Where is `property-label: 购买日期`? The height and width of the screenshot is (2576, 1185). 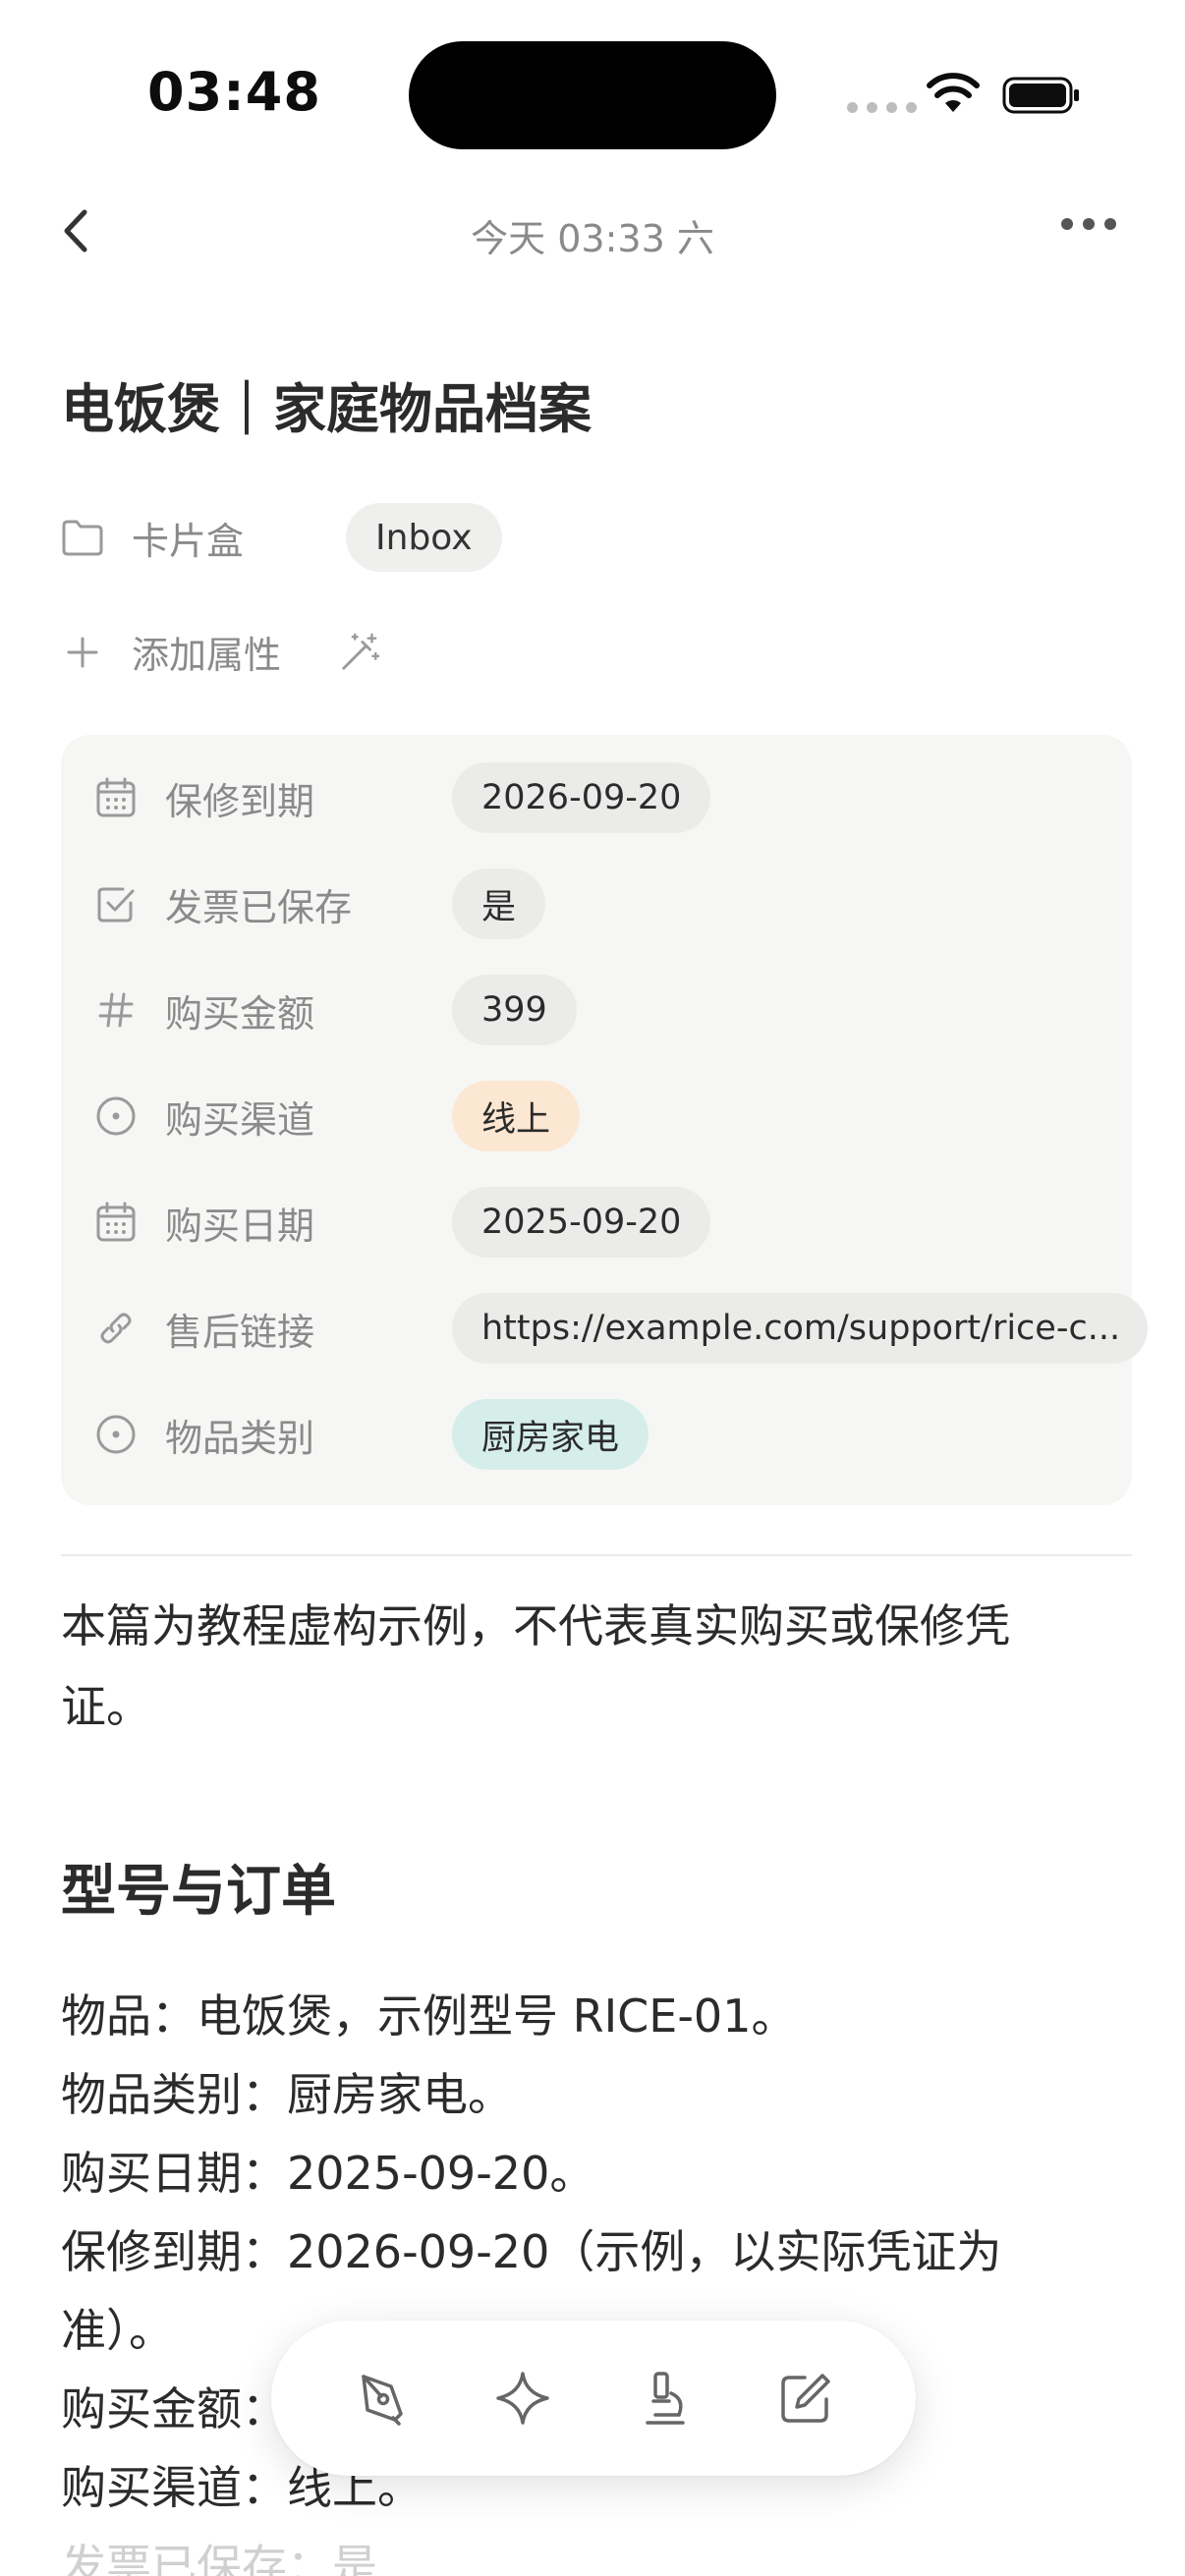
property-label: 购买日期 is located at coordinates (240, 1226).